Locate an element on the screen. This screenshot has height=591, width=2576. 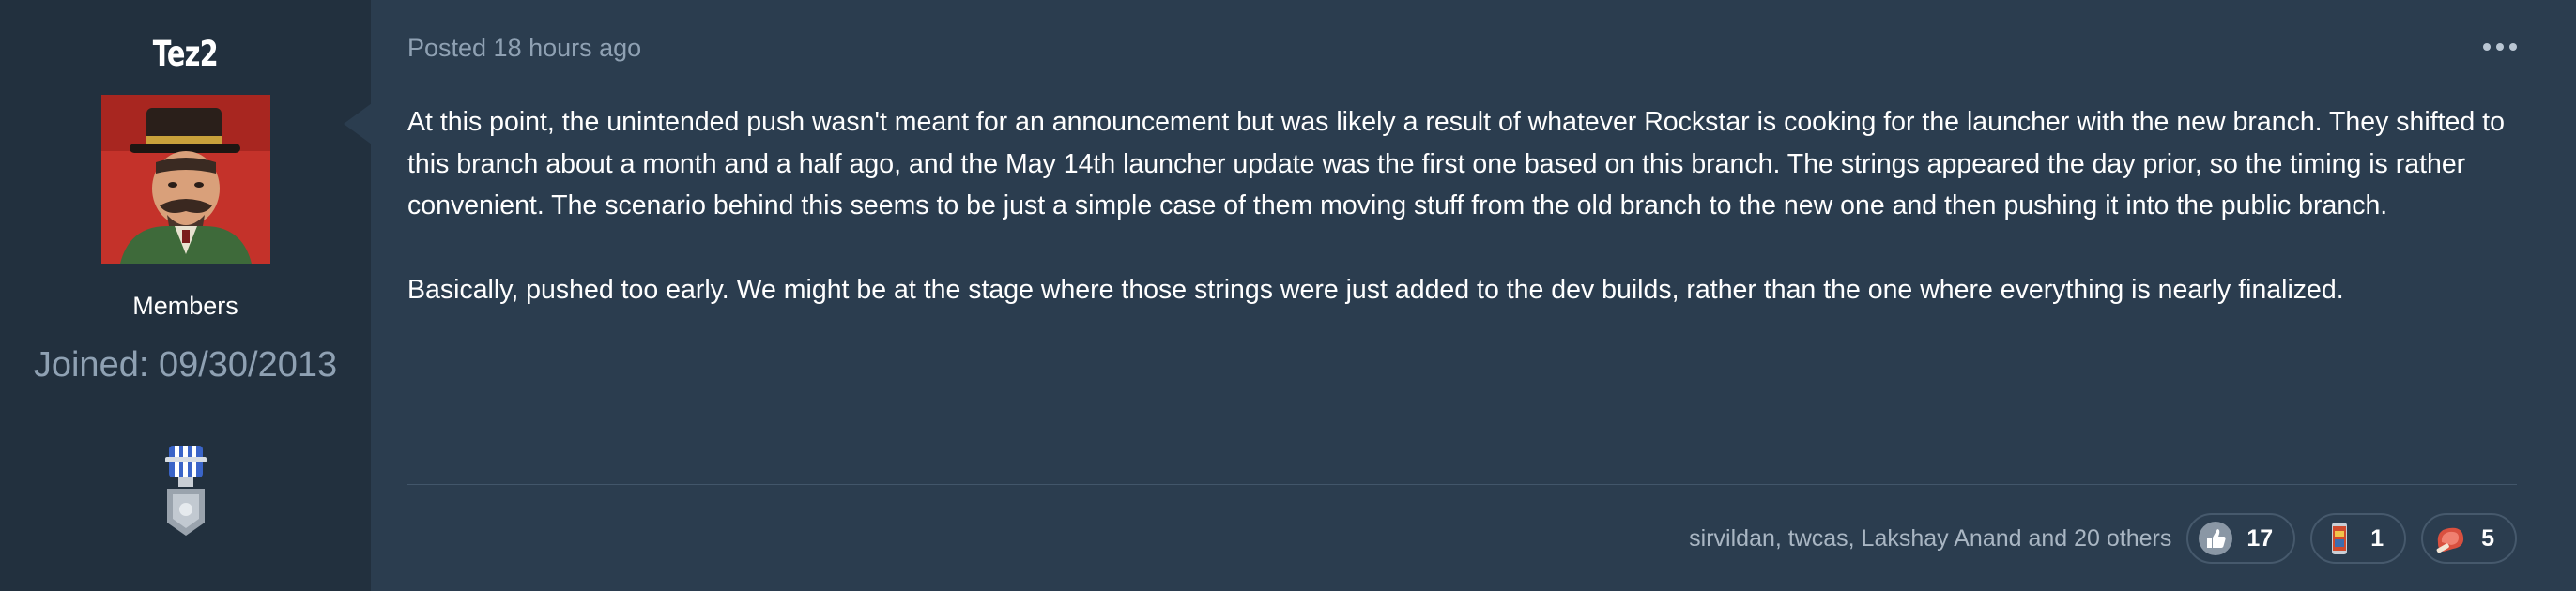
post-options-button is located at coordinates (2500, 47).